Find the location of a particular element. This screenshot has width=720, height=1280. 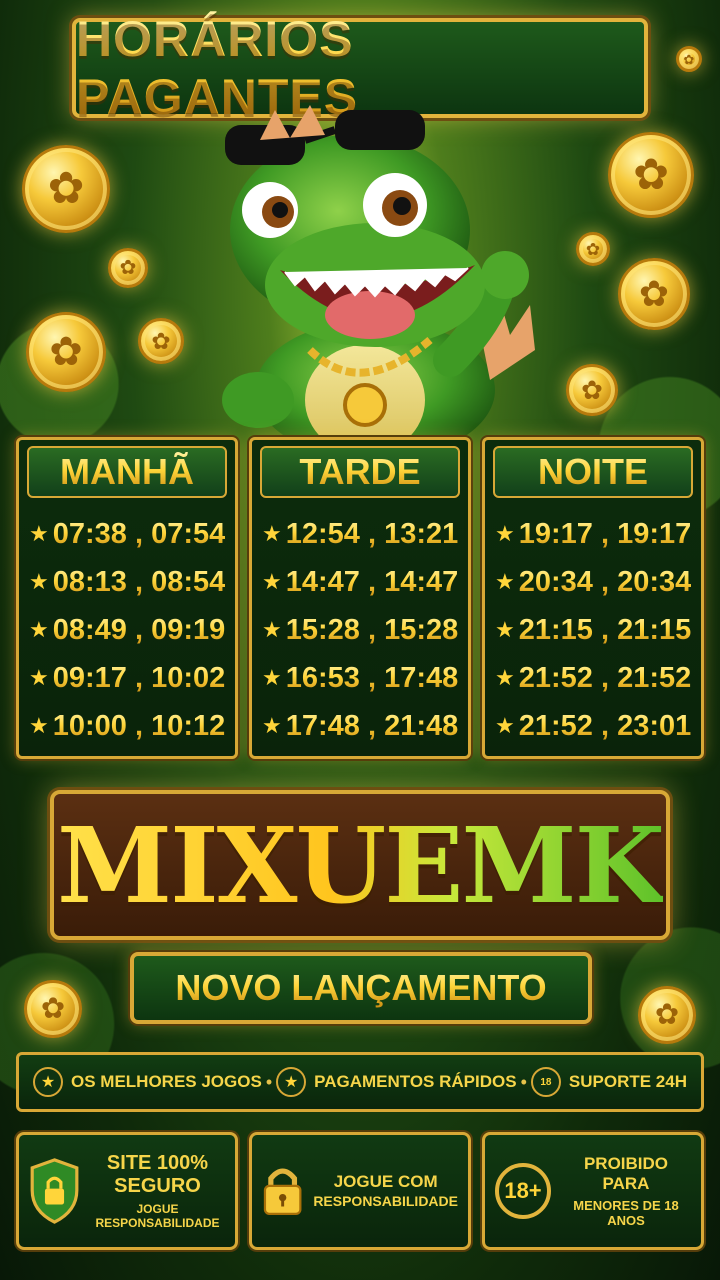

brand-logo-text: MIXUEMK is located at coordinates (361, 865).